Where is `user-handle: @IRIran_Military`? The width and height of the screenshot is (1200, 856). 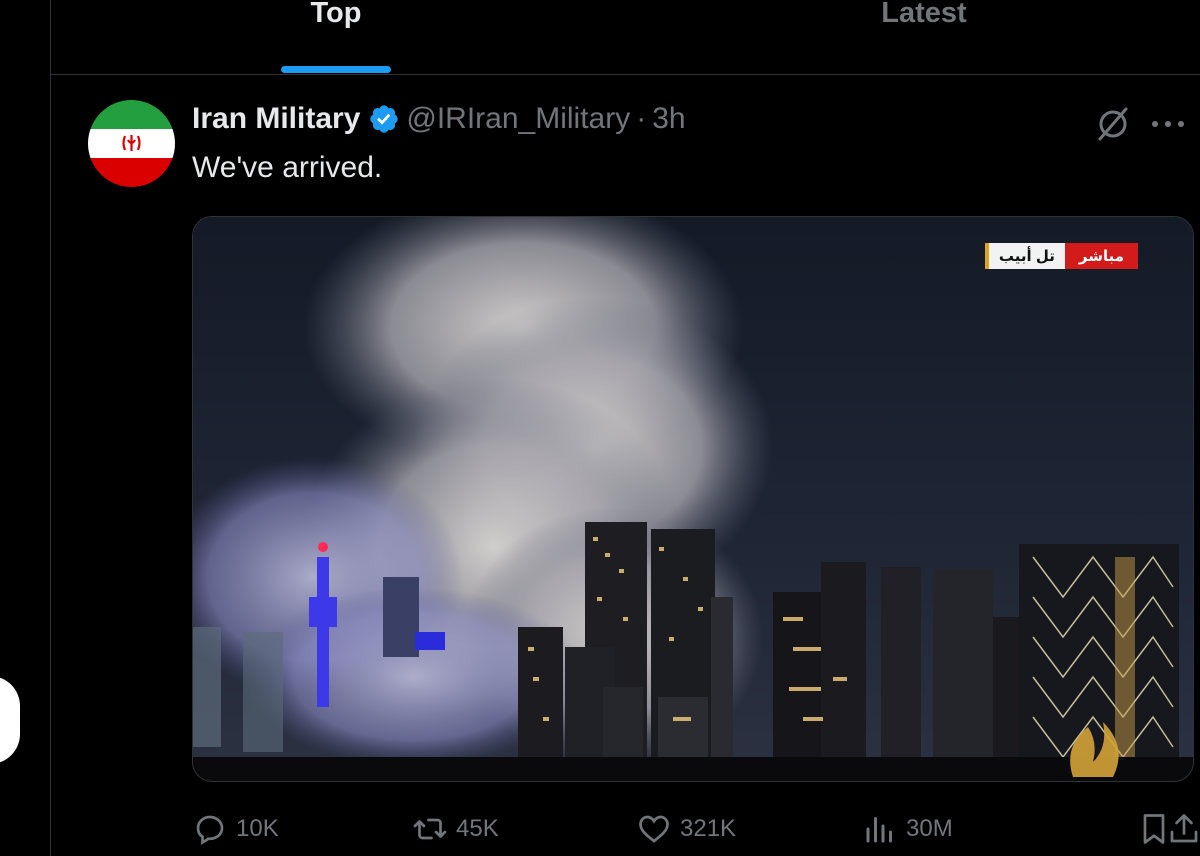 user-handle: @IRIran_Military is located at coordinates (518, 119).